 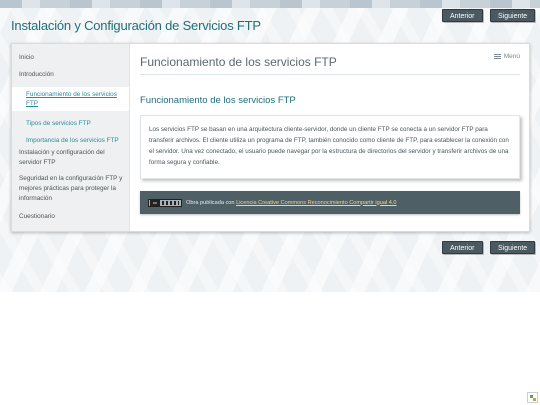 What do you see at coordinates (513, 15) in the screenshot?
I see `next-button-top: Siguiente` at bounding box center [513, 15].